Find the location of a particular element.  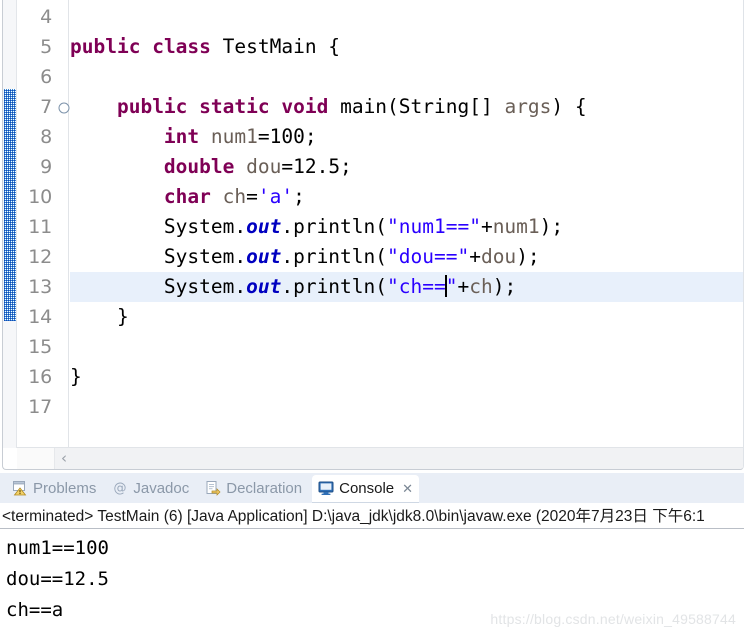

close-icon: ✕ is located at coordinates (407, 490).